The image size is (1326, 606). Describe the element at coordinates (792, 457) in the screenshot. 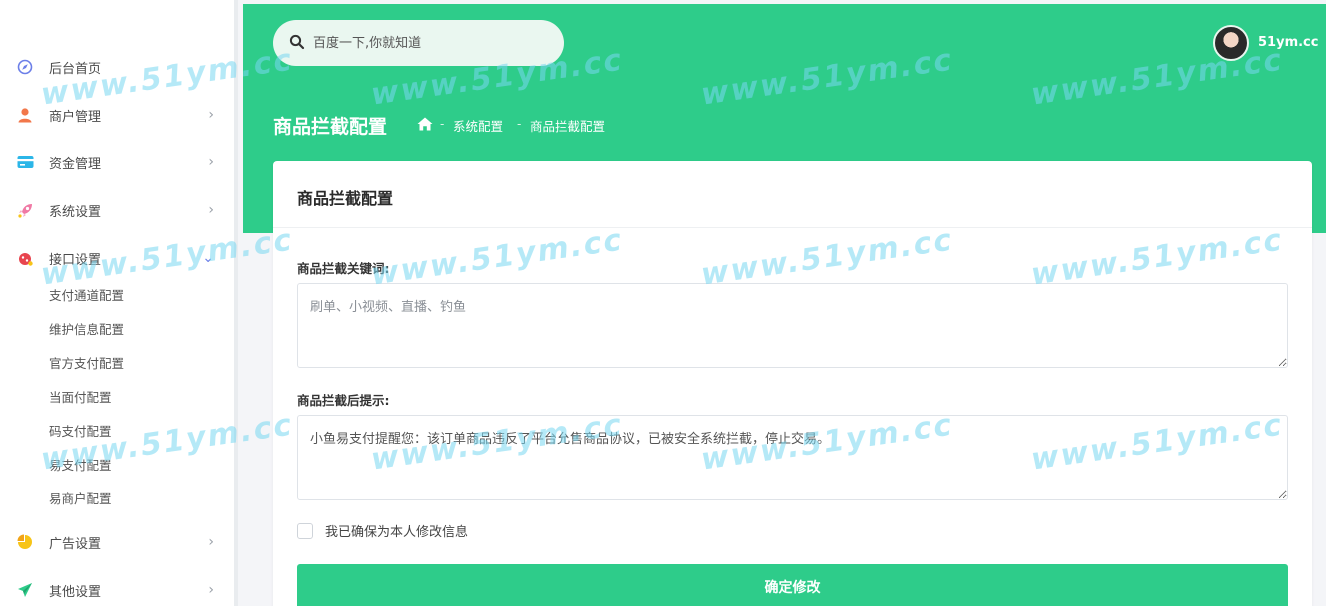

I see `tip-textarea: 小鱼易支付提醒您：该订单商品违反了平台允售商品协议，已被安全系统拦截，停止交易。` at that location.